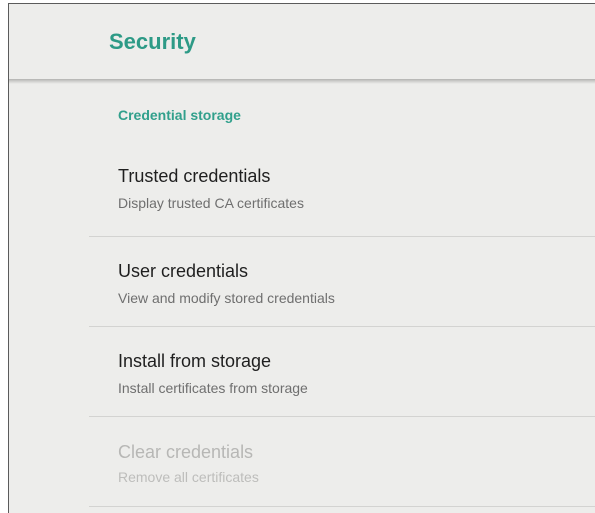 The width and height of the screenshot is (595, 513). What do you see at coordinates (152, 41) in the screenshot?
I see `page-title: Security` at bounding box center [152, 41].